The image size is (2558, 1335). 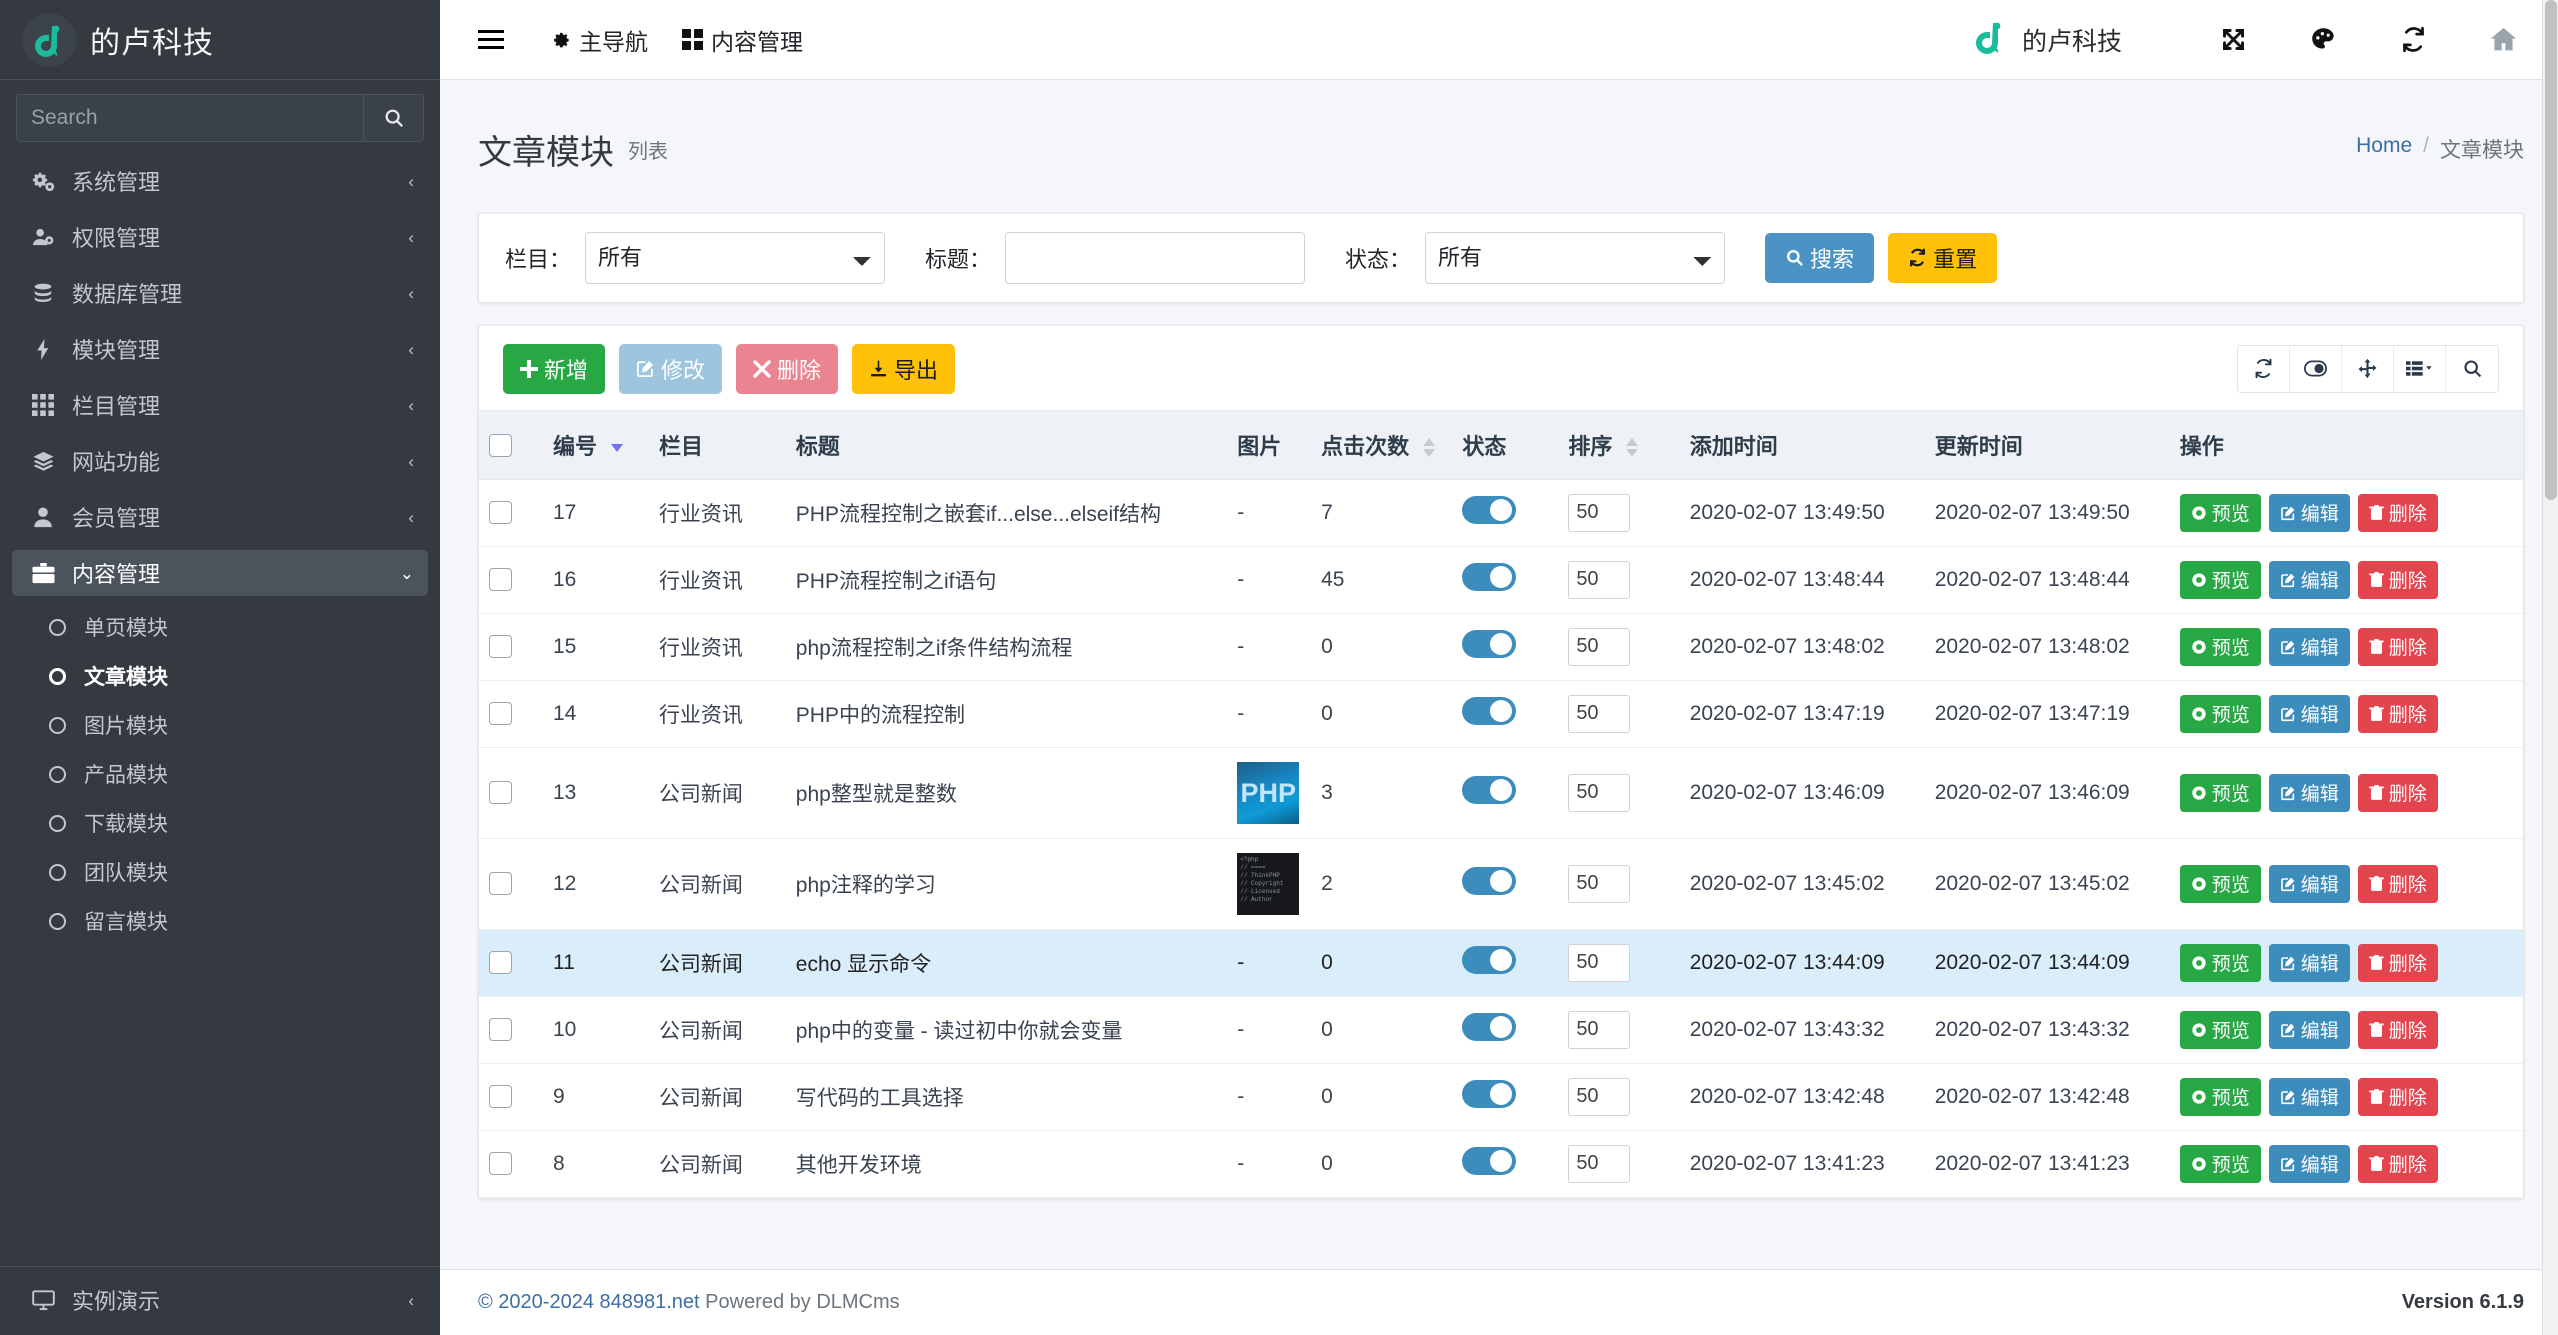 What do you see at coordinates (1006, 1164) in the screenshot?
I see `row-title: 其他开发环境` at bounding box center [1006, 1164].